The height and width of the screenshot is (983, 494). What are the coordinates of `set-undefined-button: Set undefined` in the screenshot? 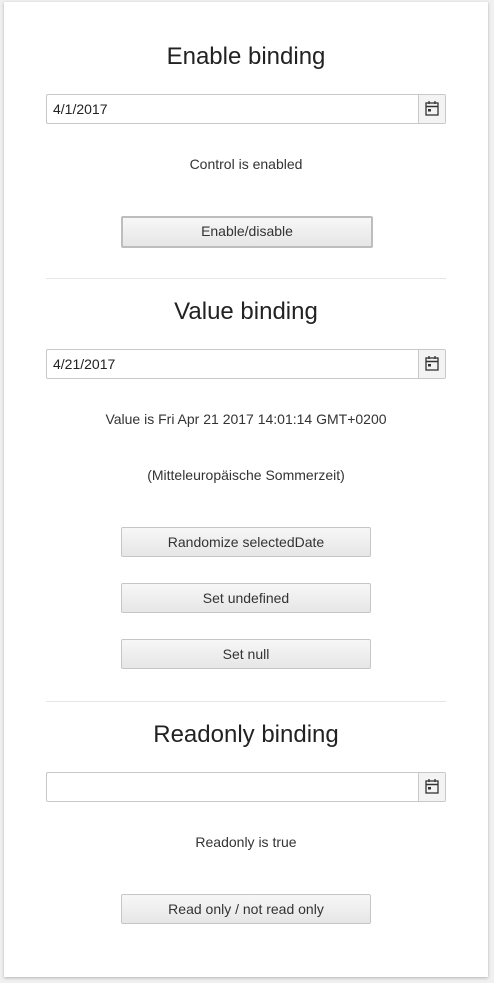 It's located at (246, 598).